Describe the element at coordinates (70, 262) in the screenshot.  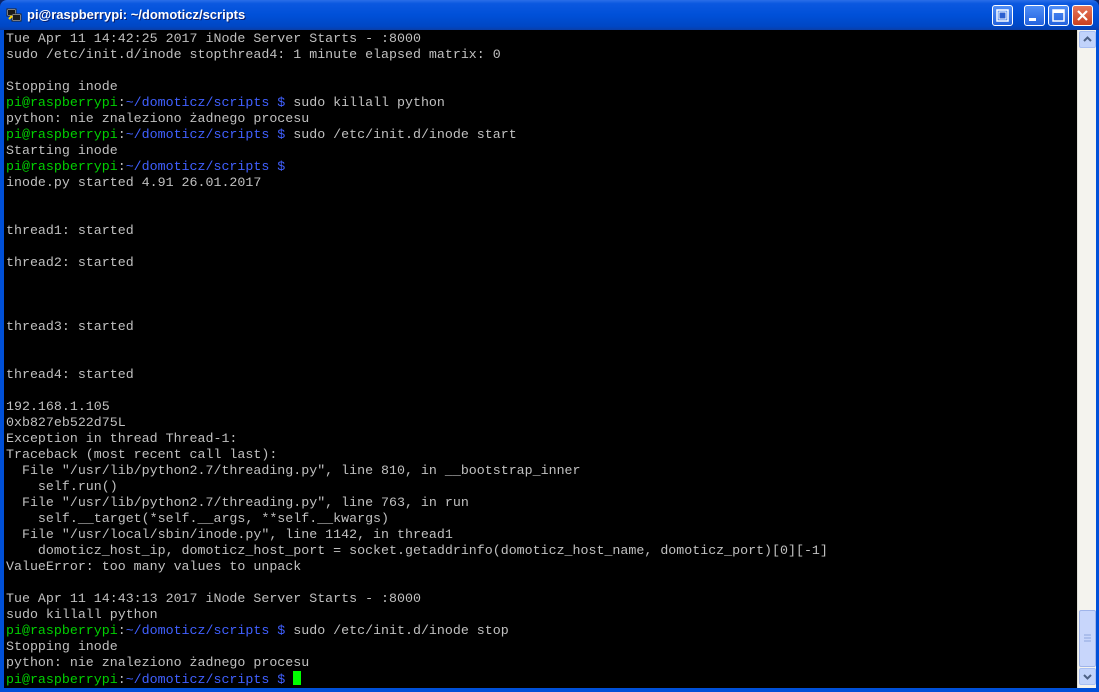
I see `line-text: thread2: started` at that location.